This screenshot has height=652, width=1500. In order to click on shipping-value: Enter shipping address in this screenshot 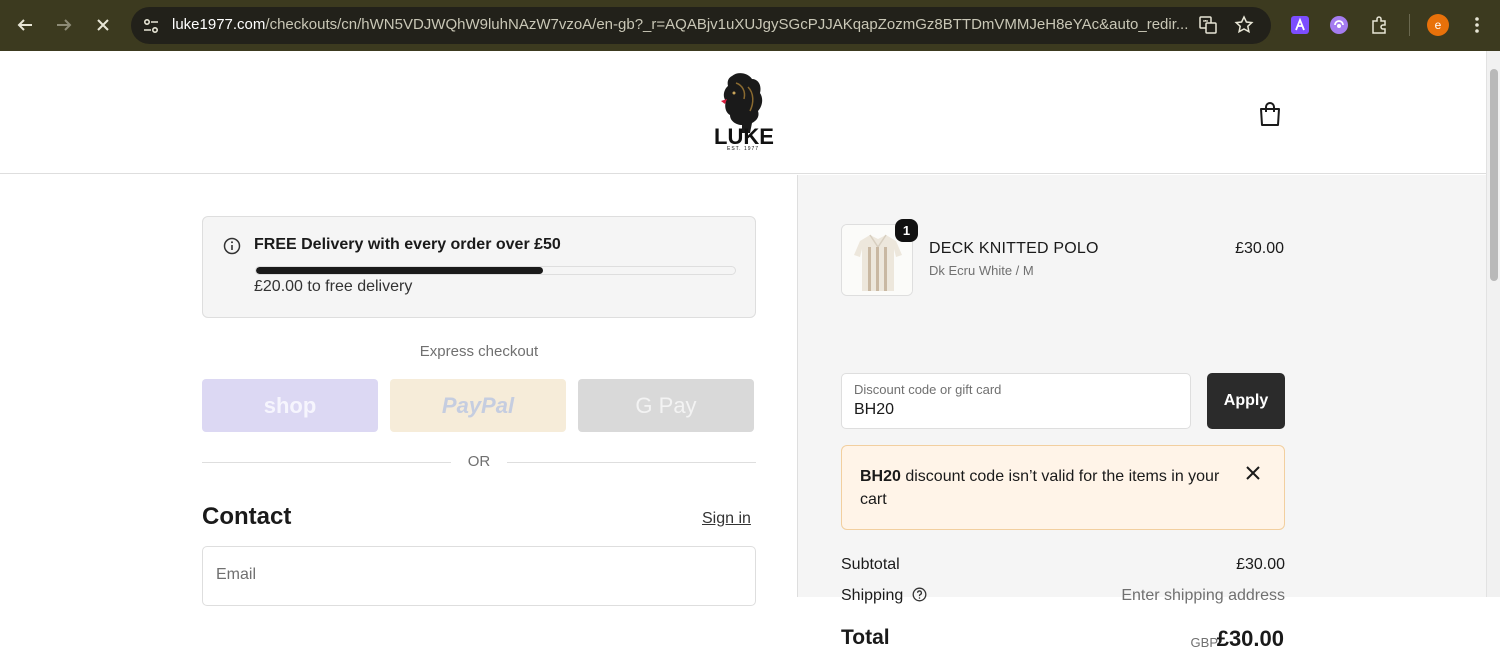, I will do `click(1203, 595)`.